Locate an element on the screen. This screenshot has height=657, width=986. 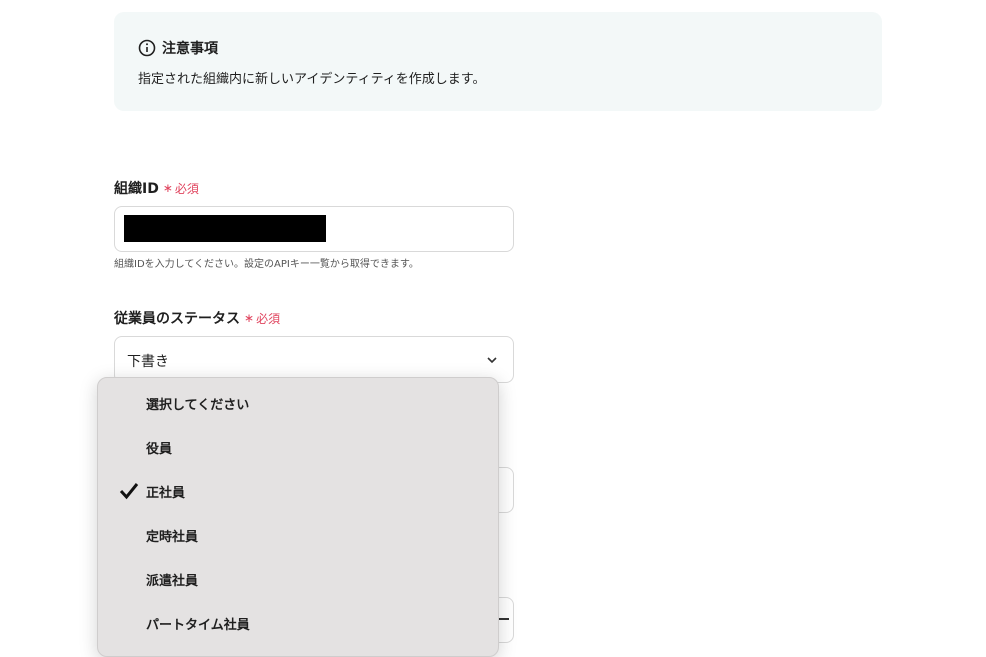
org-id-label-text: 組織ID is located at coordinates (136, 189).